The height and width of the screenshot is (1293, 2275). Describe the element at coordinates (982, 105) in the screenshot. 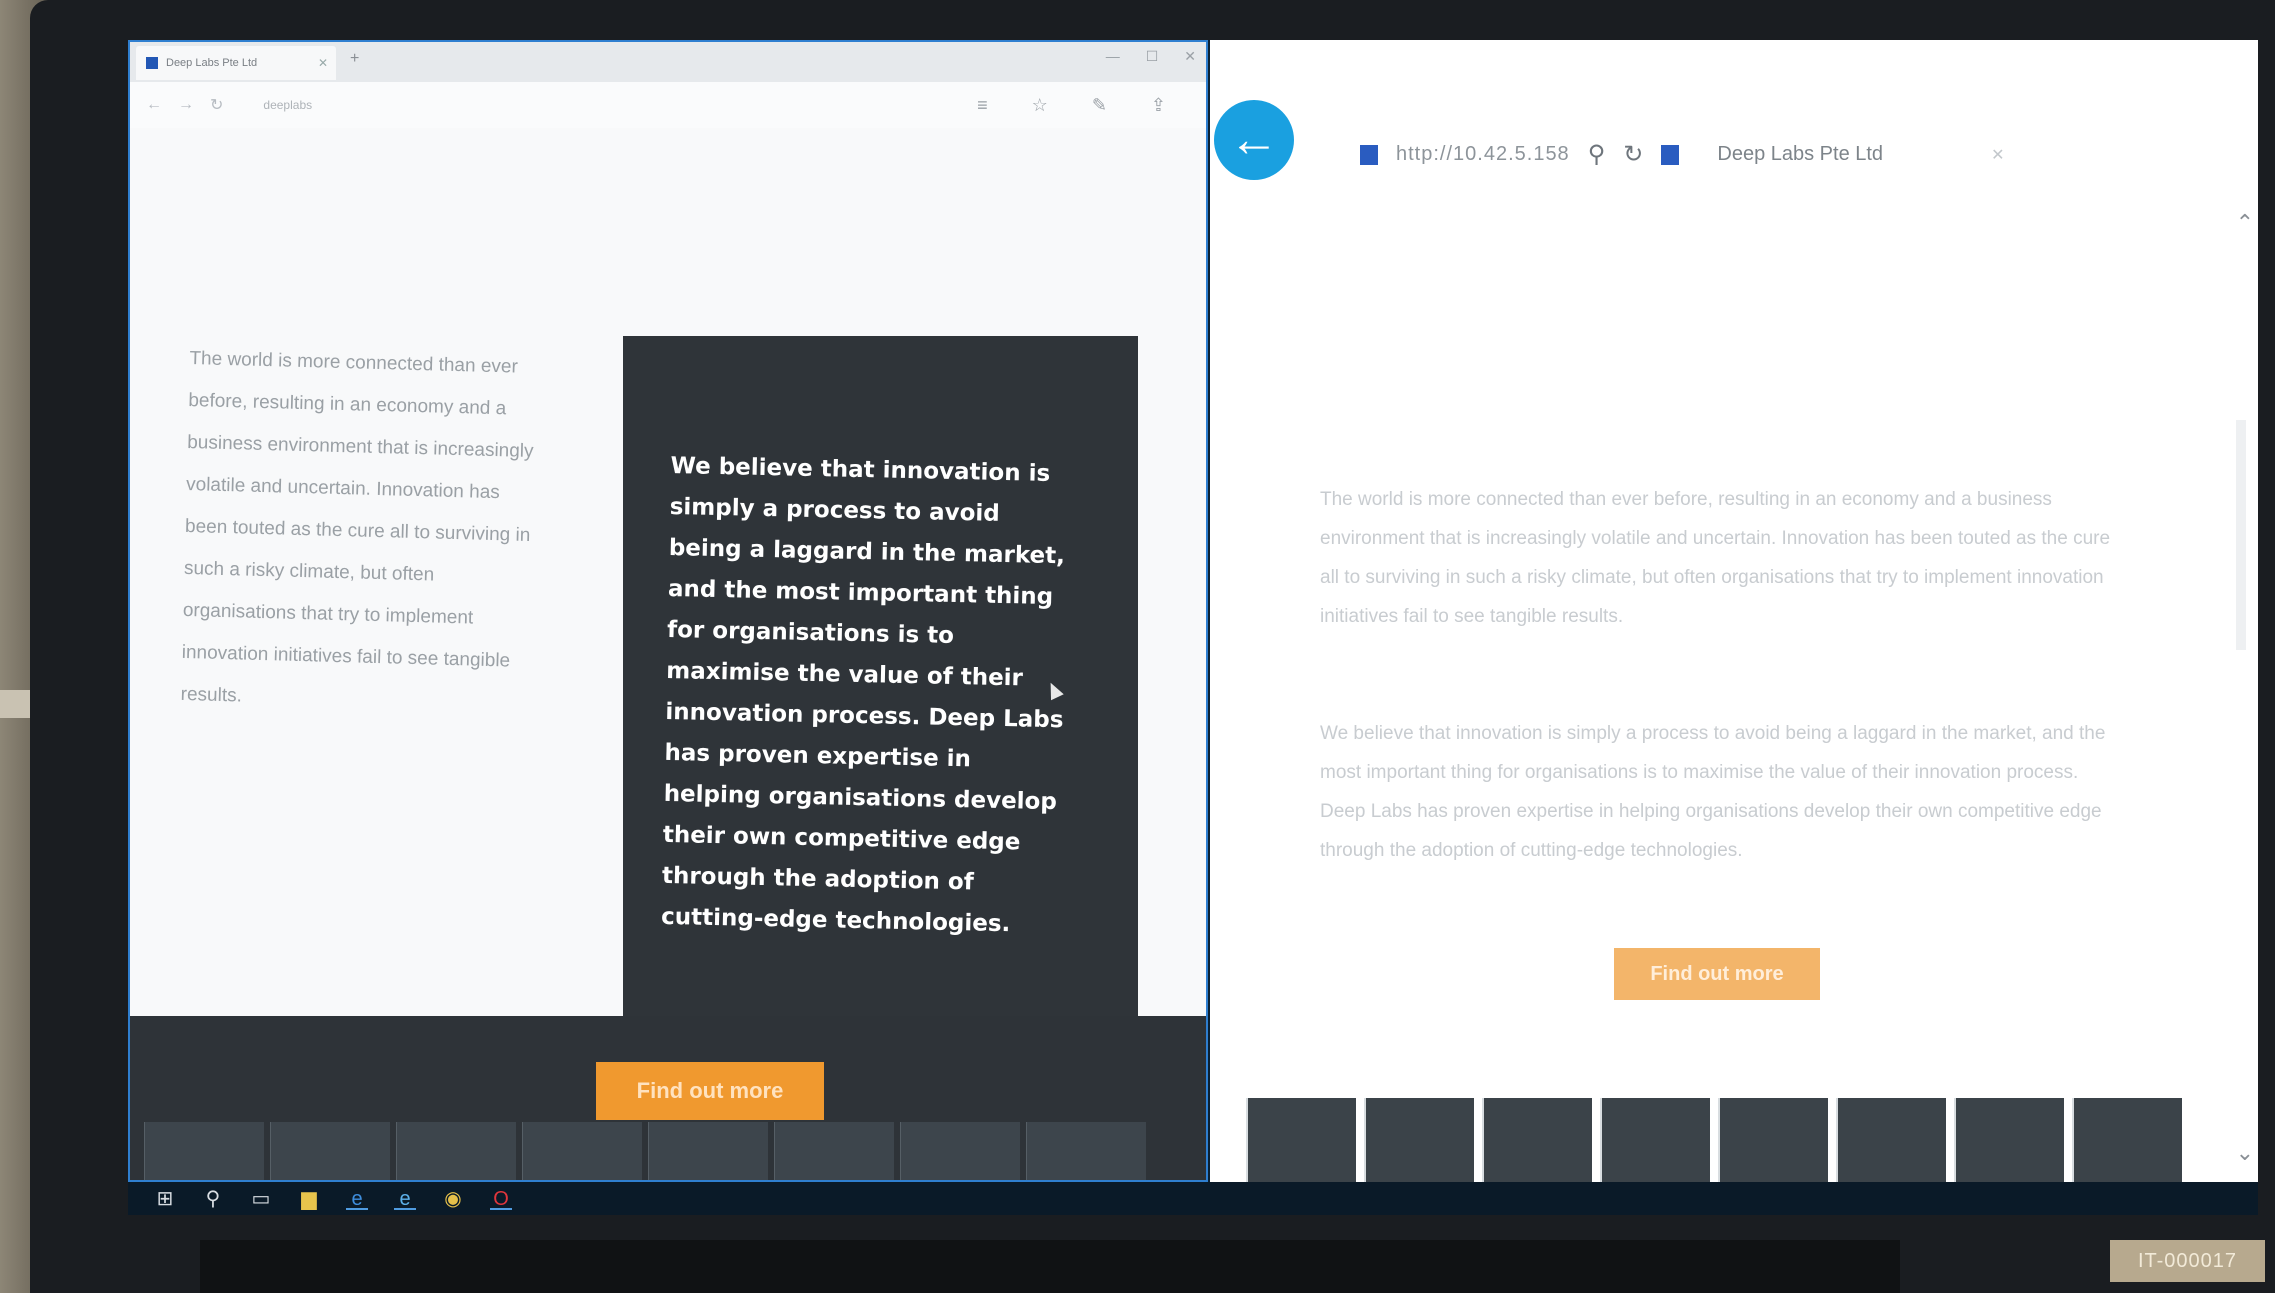

I see `reading-view-icon: ≡` at that location.